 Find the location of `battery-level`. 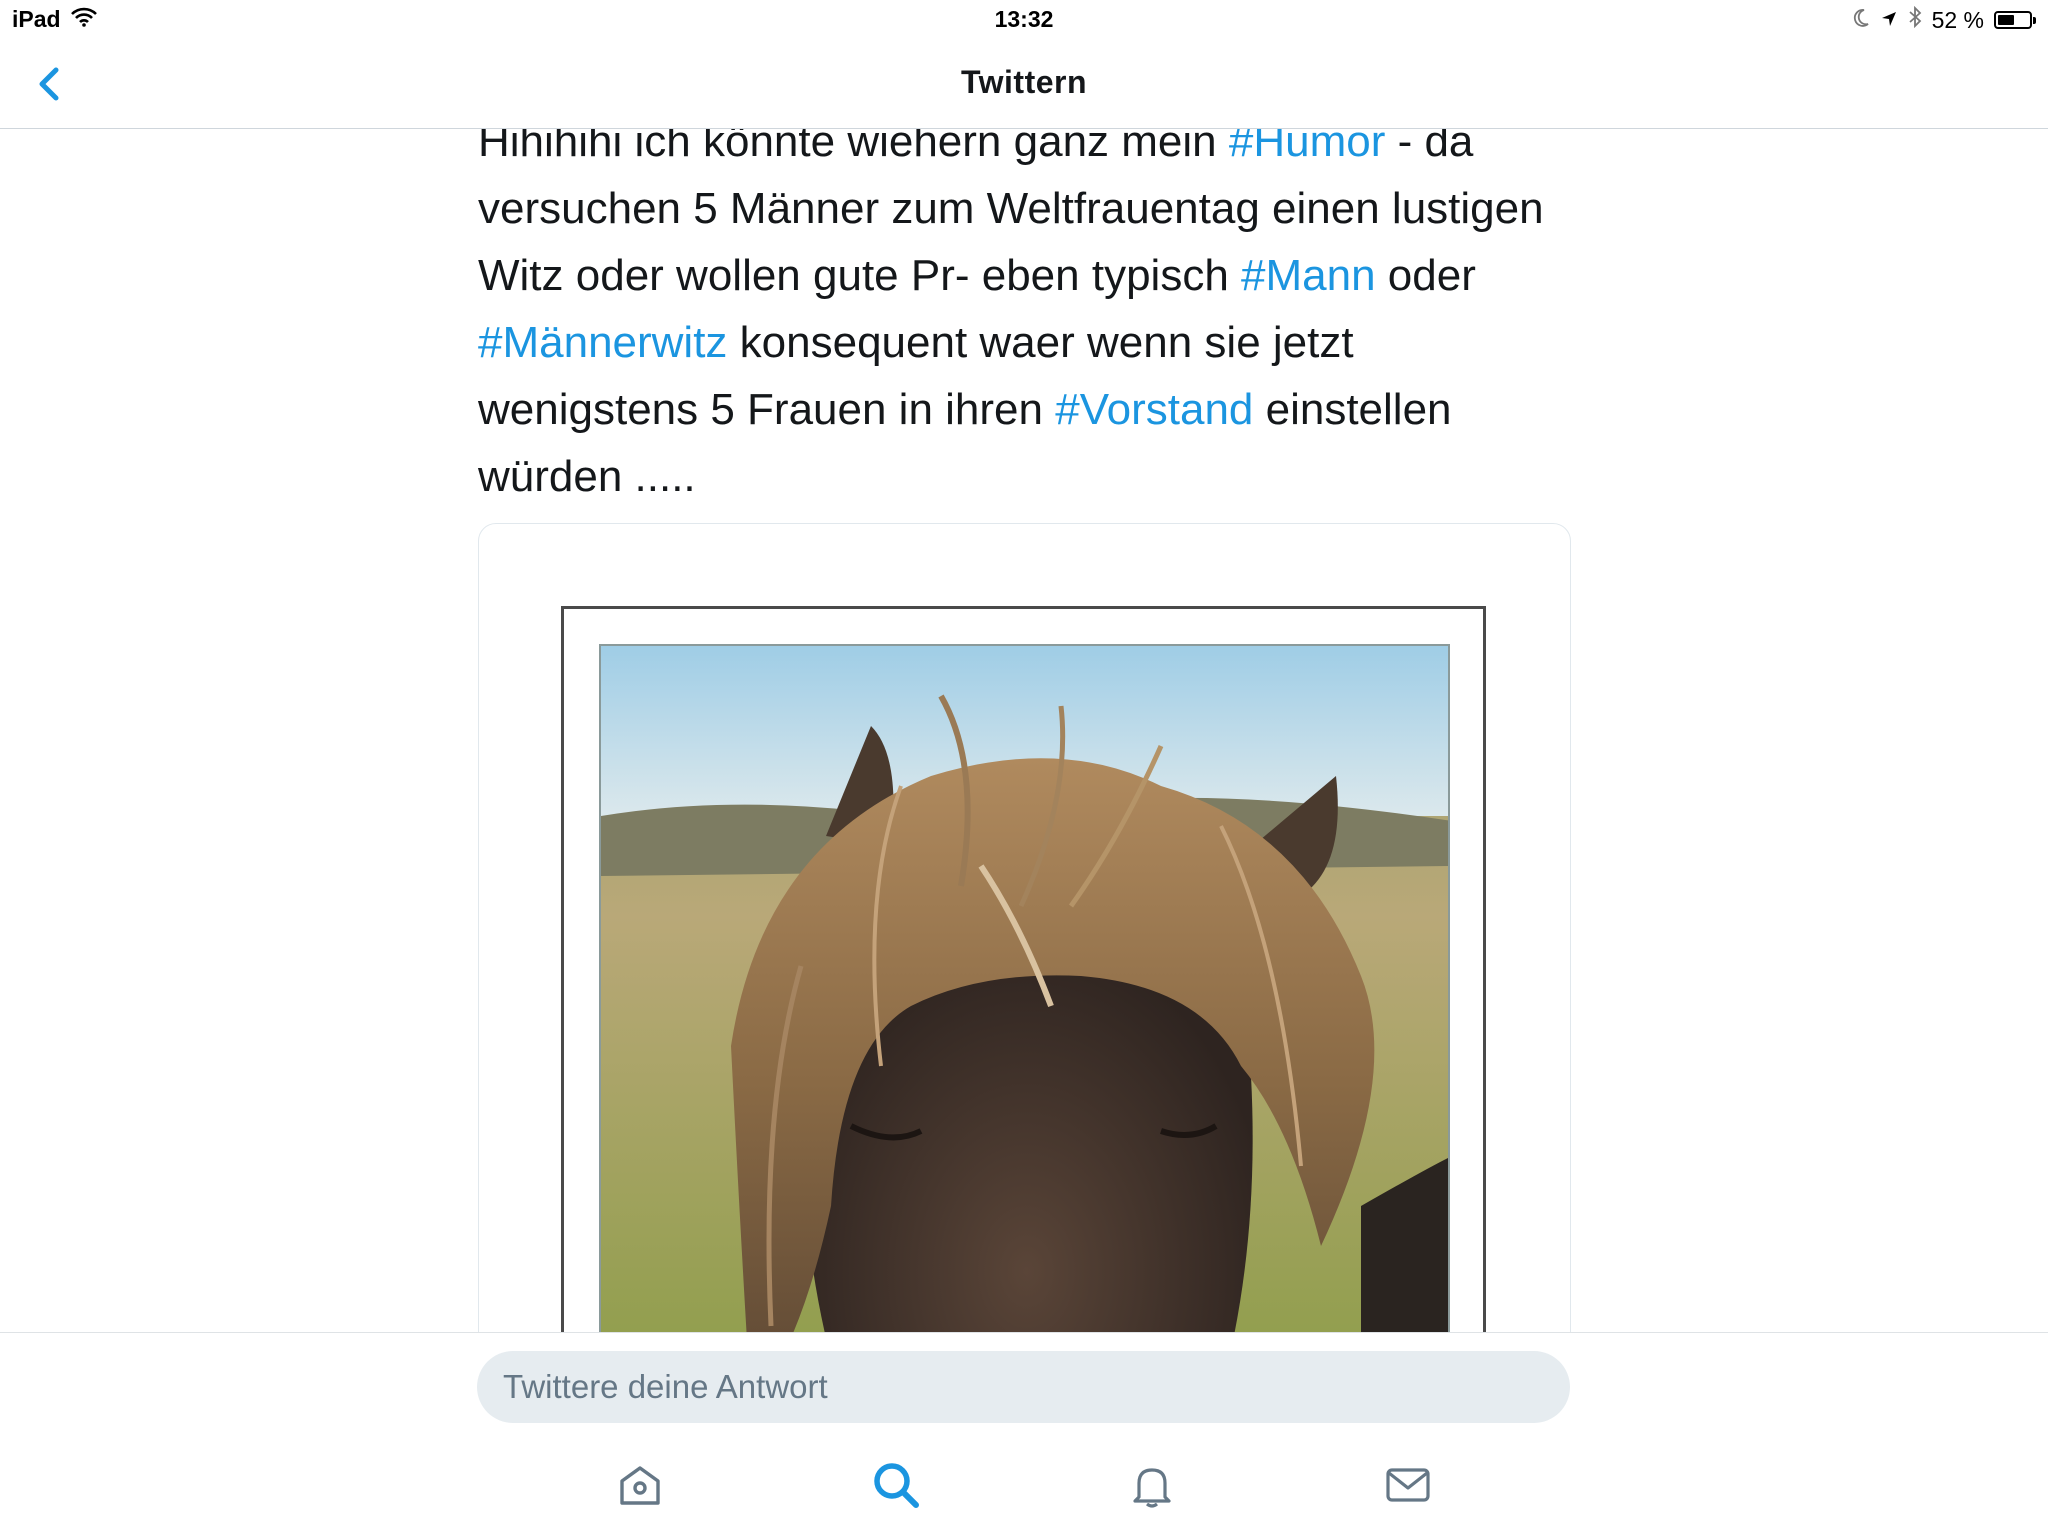

battery-level is located at coordinates (2006, 20).